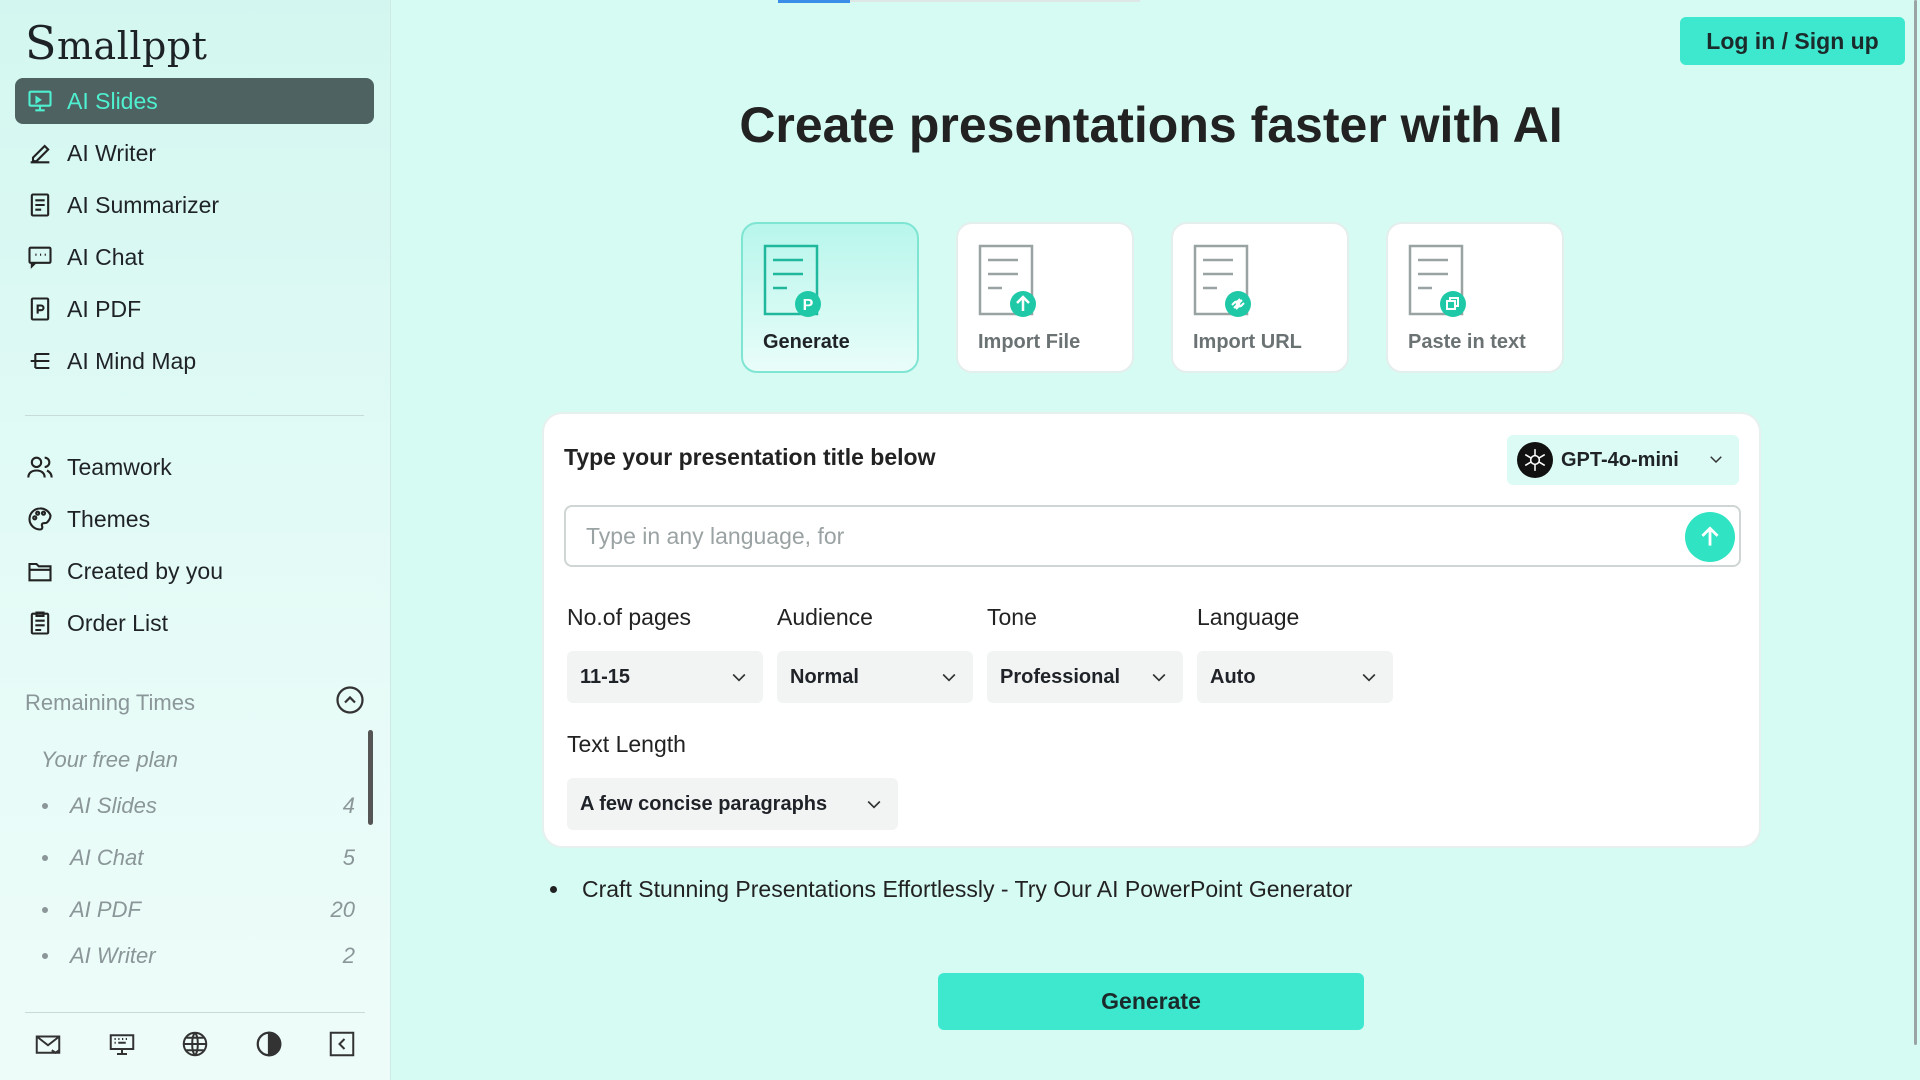 The width and height of the screenshot is (1920, 1080). Describe the element at coordinates (190, 806) in the screenshot. I see `list-item: AI Slides 4` at that location.